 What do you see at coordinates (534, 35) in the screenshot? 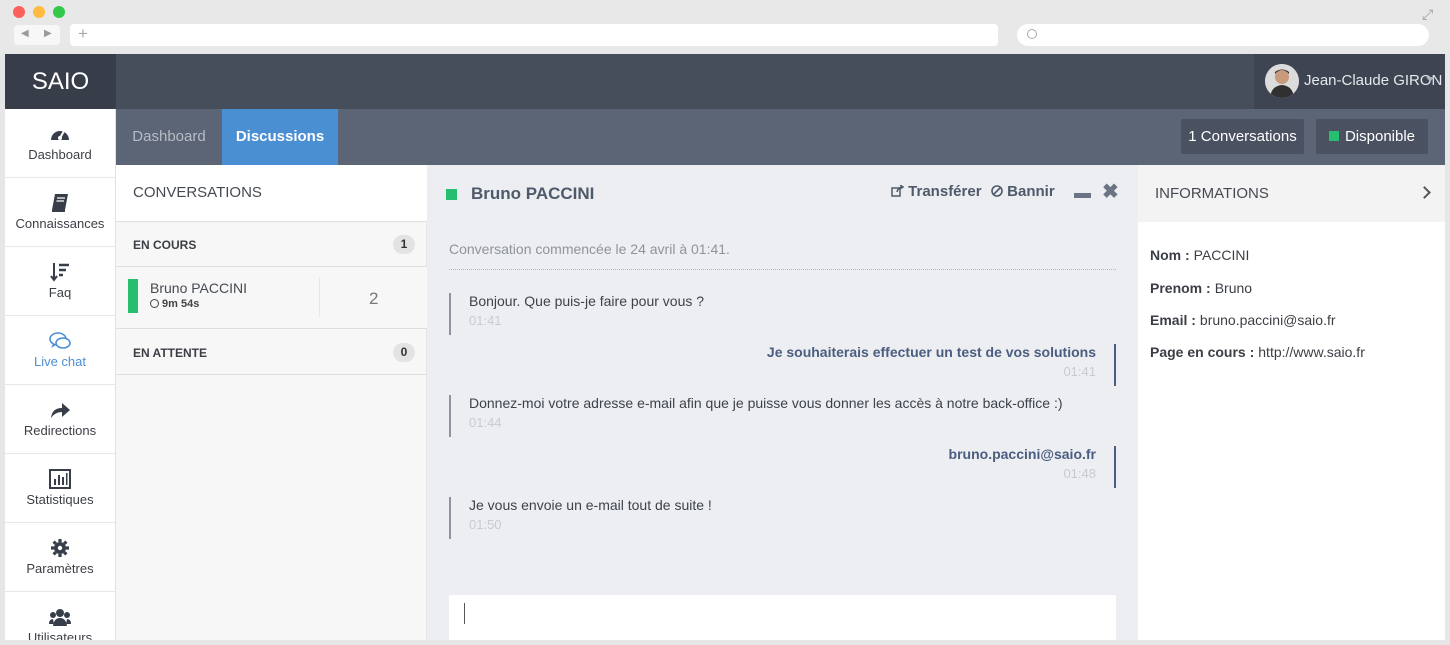
I see `address-bar: +` at bounding box center [534, 35].